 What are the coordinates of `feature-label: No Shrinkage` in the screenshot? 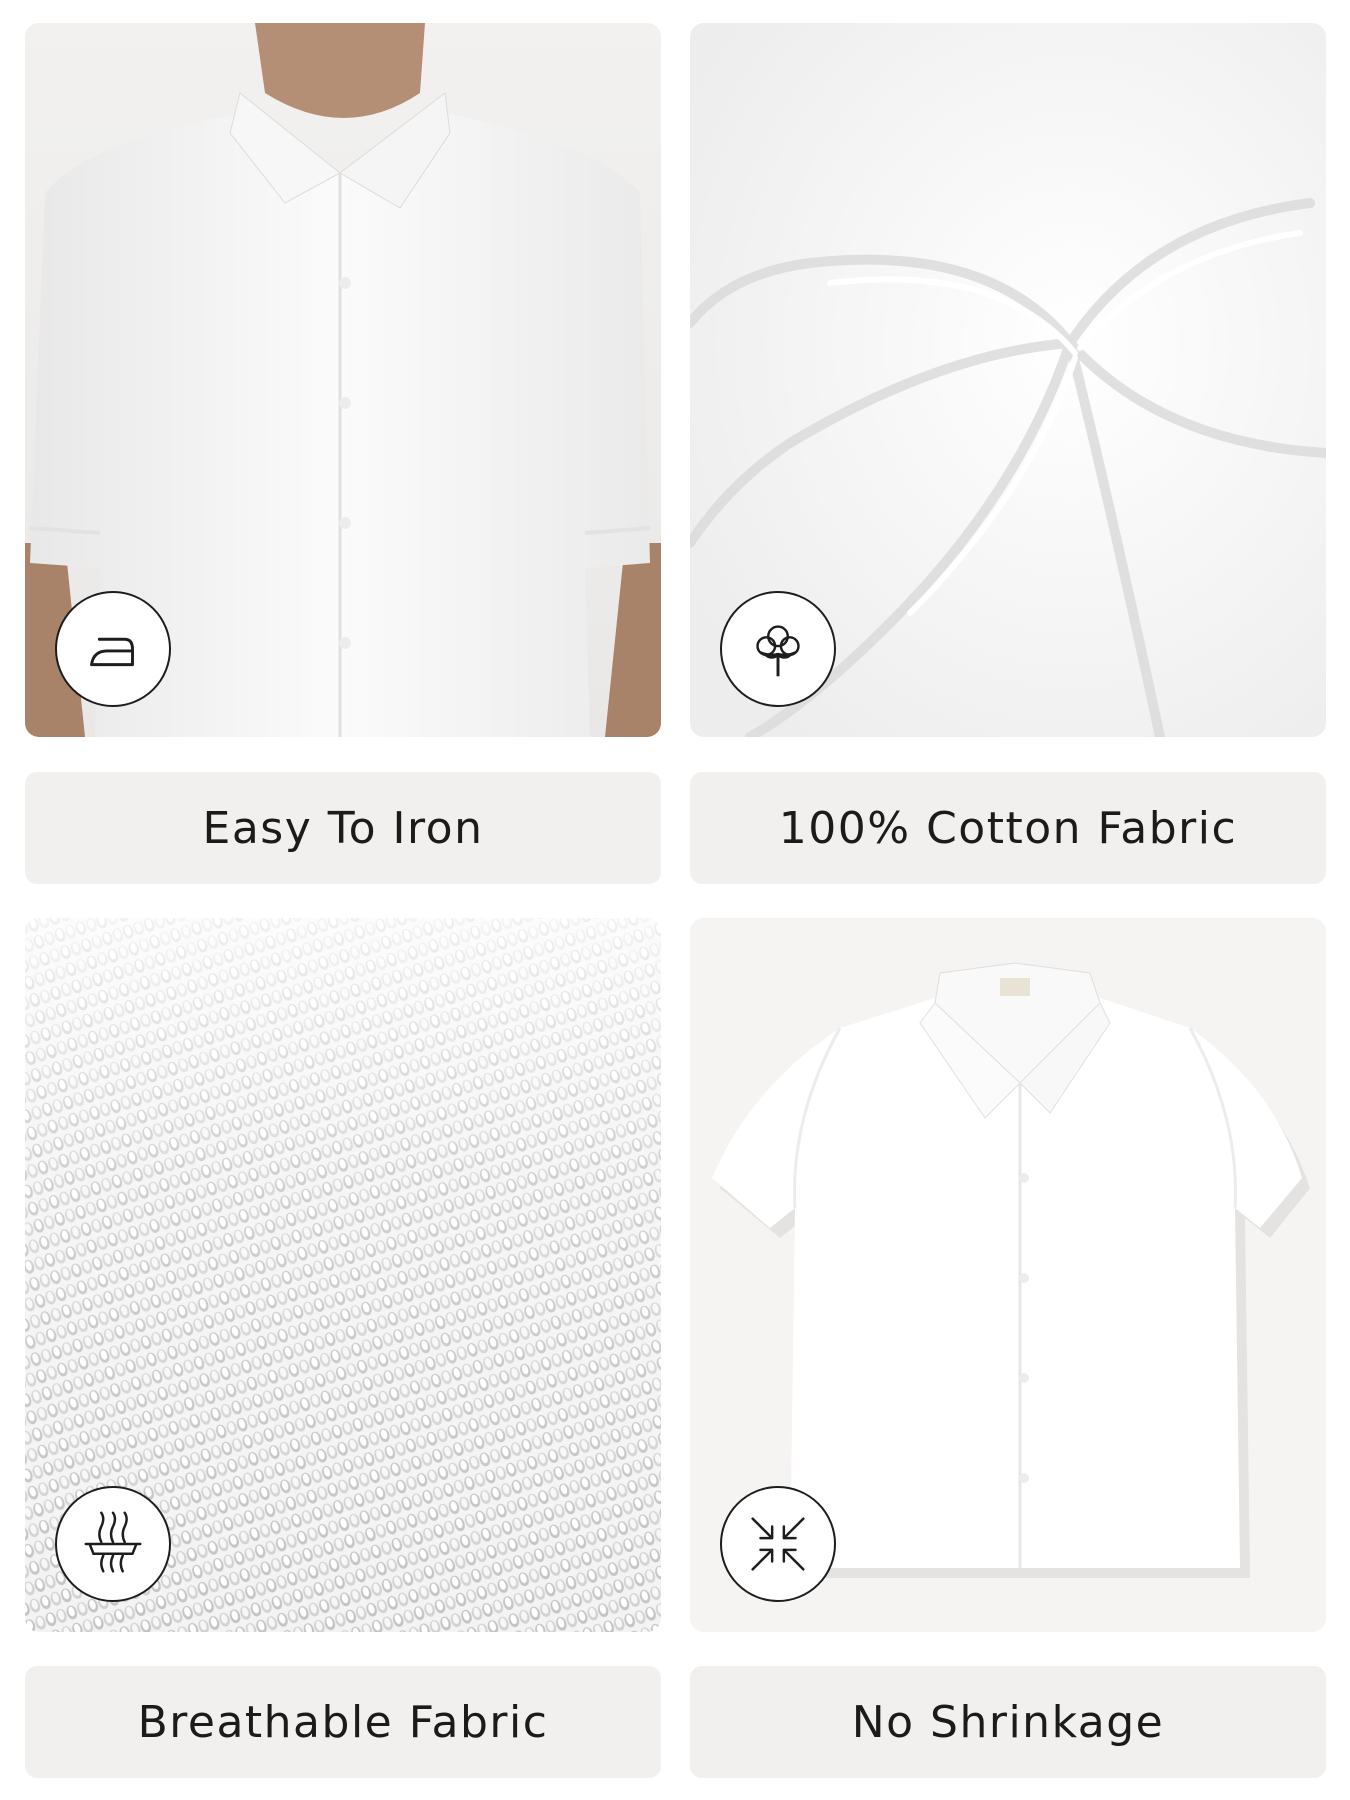 It's located at (1008, 1722).